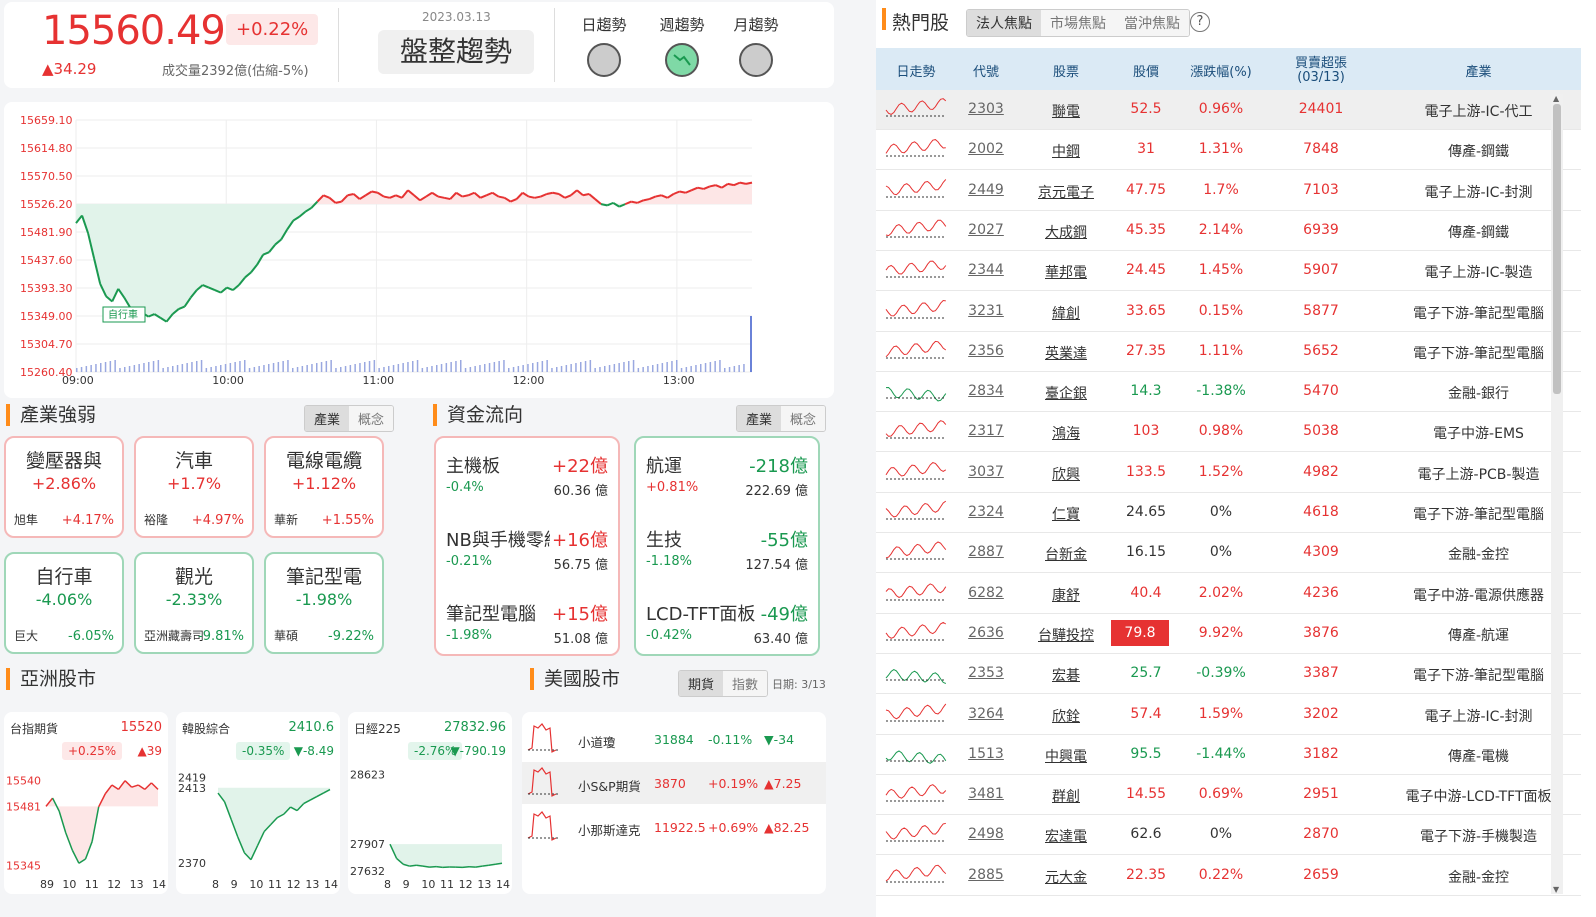  What do you see at coordinates (1228, 191) in the screenshot?
I see `hot-stock-row: 2449 京元電子 47.75 1.7% 7103 電子上游-IC-封測` at bounding box center [1228, 191].